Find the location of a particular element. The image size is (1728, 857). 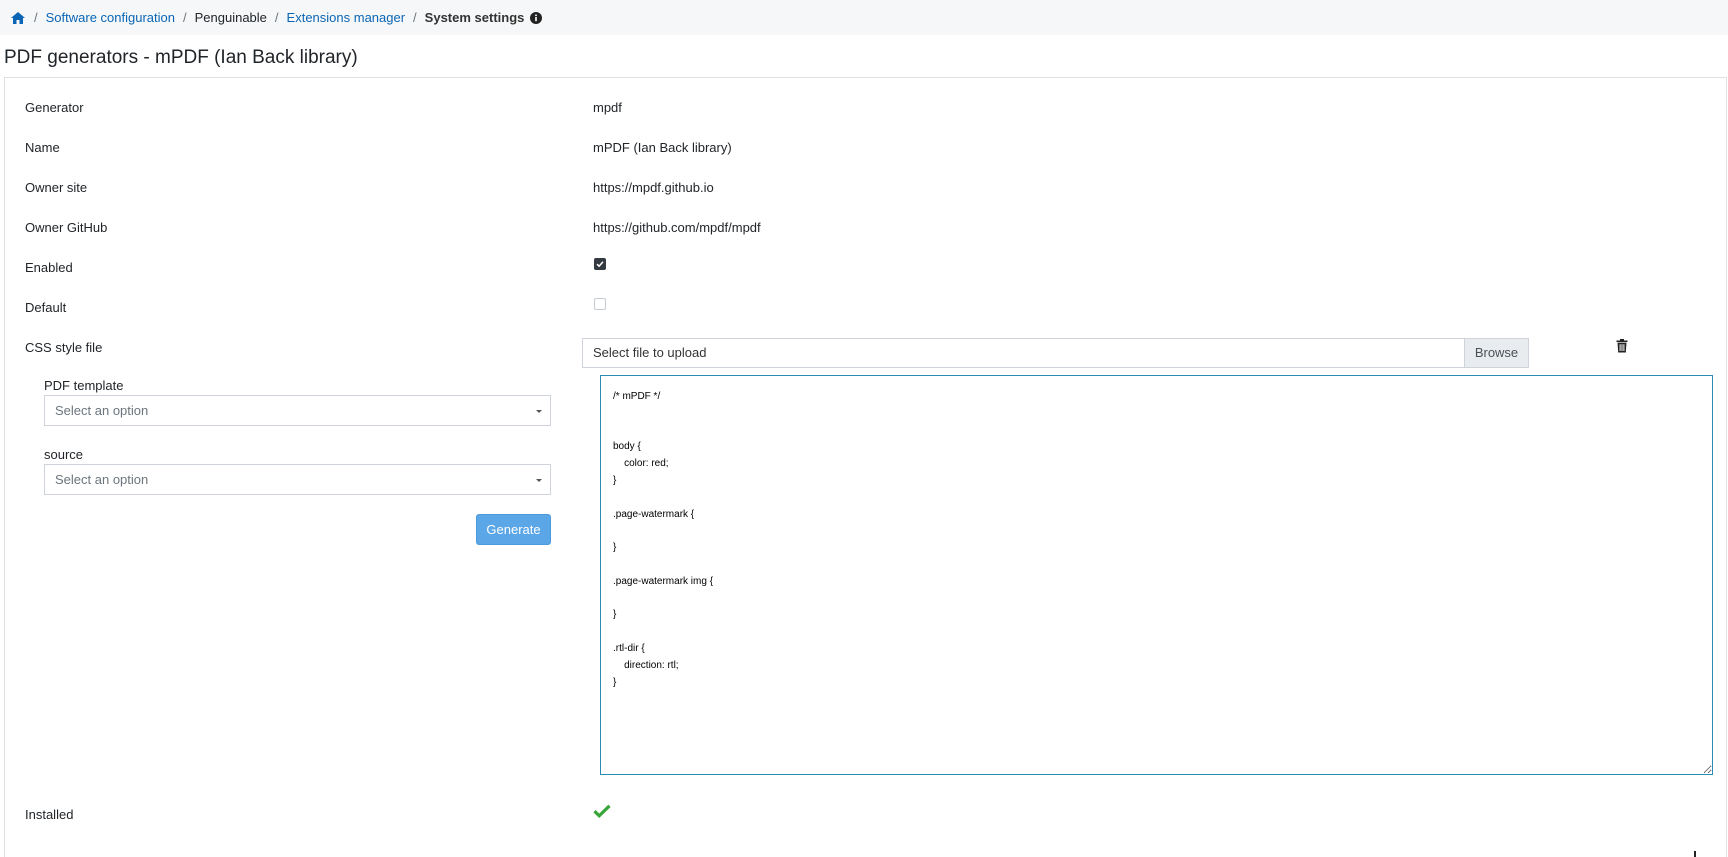

breadcrumb-home-link is located at coordinates (18, 18).